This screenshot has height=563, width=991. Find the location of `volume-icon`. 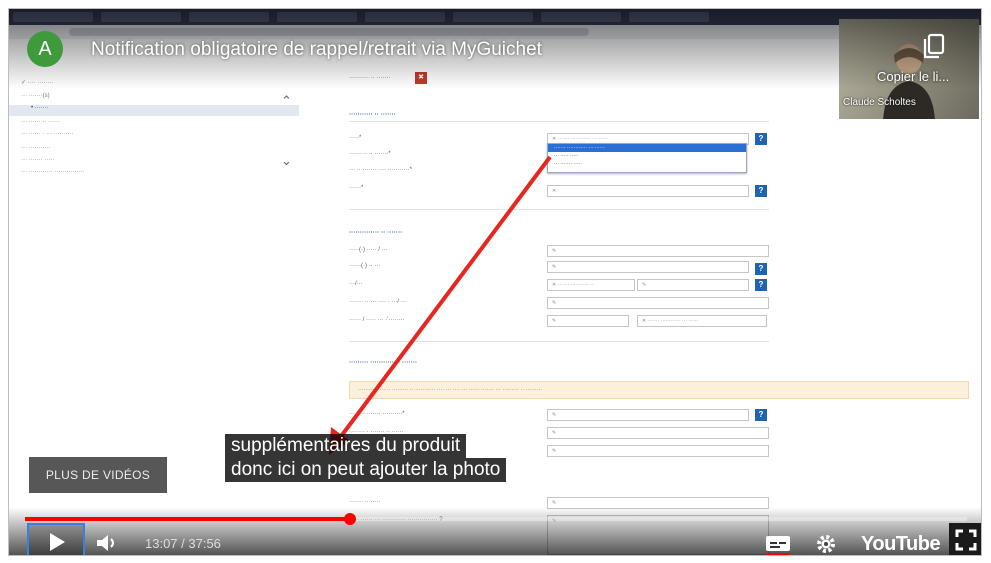

volume-icon is located at coordinates (107, 543).